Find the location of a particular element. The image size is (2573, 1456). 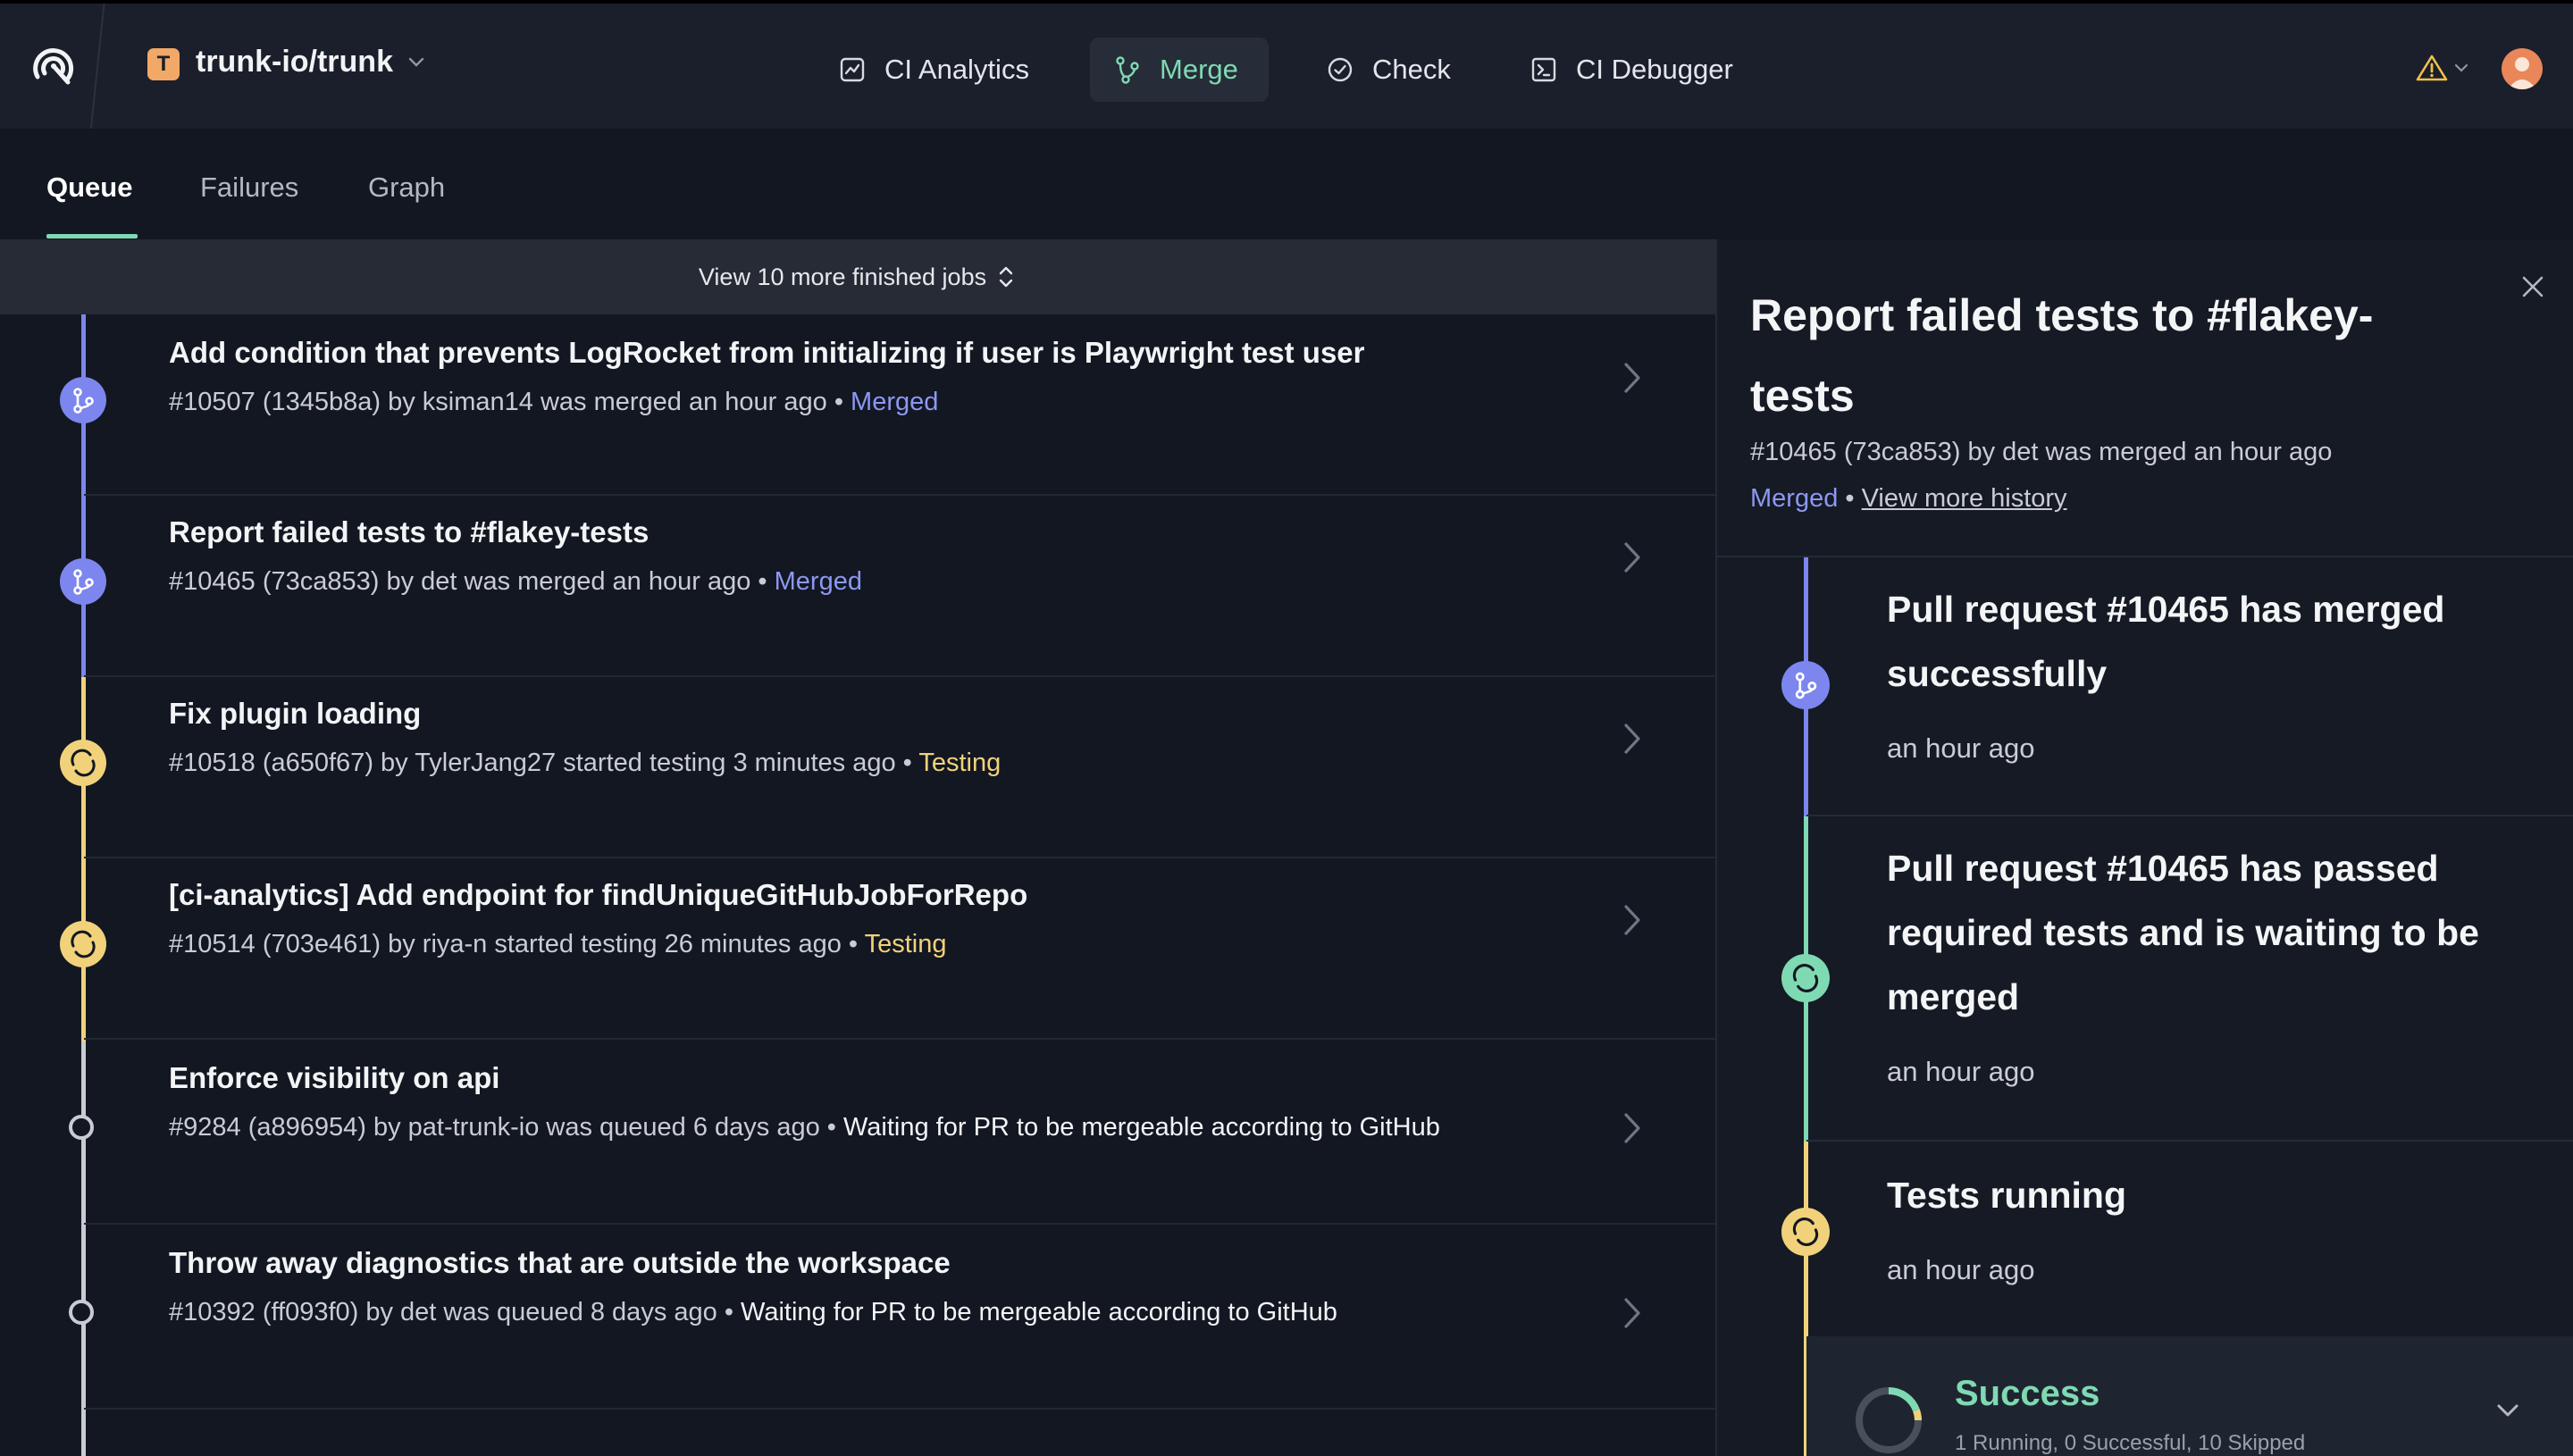

nav-label: CI Debugger is located at coordinates (1654, 69).